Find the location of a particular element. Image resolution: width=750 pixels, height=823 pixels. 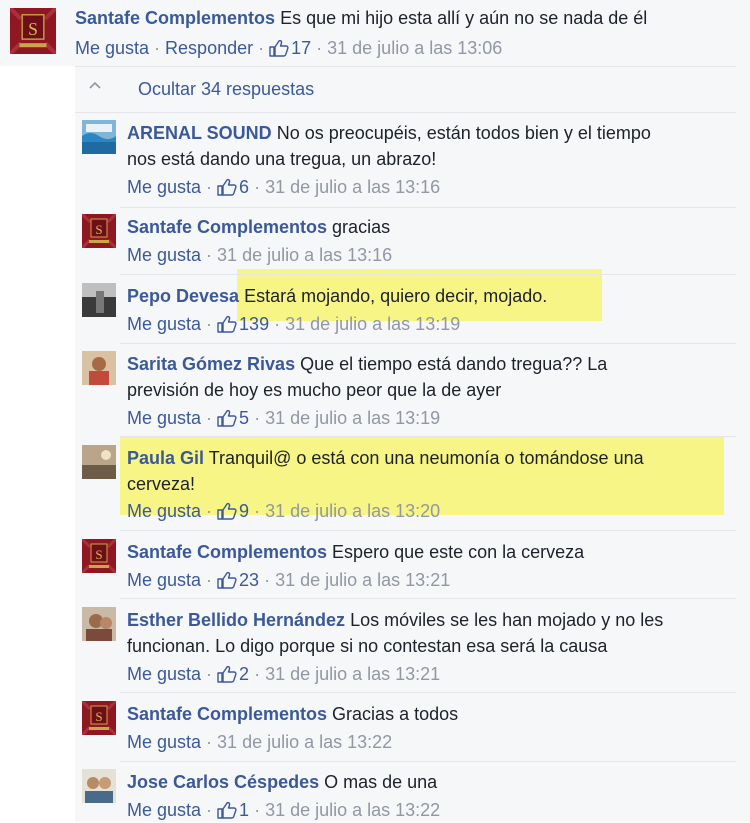

reply-body: Jose Carlos Céspedes O mas de una is located at coordinates (282, 782).